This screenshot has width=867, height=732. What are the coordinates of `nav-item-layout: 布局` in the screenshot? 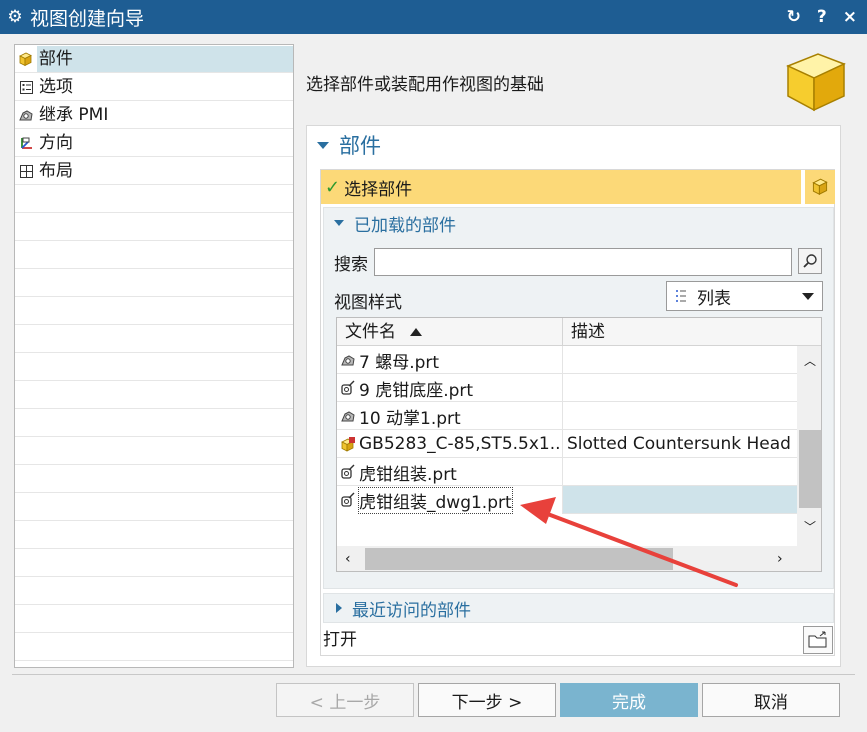 It's located at (154, 171).